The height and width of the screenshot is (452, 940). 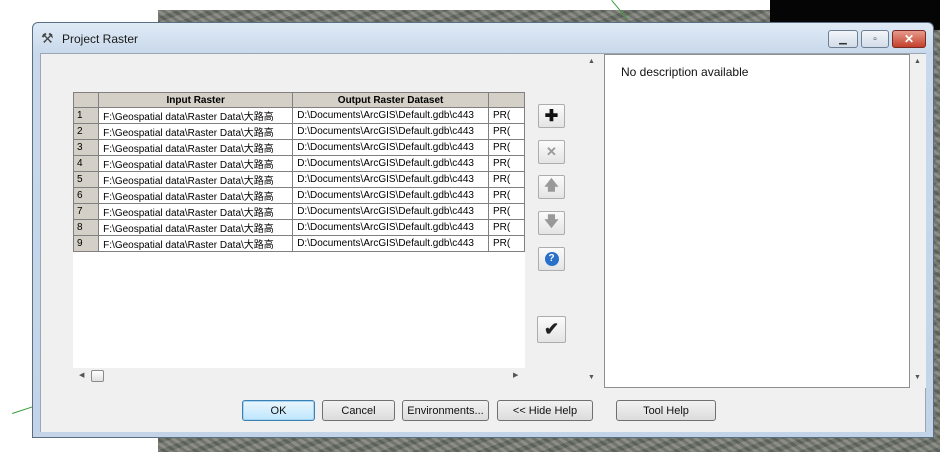 I want to click on help-description: No description available, so click(x=685, y=72).